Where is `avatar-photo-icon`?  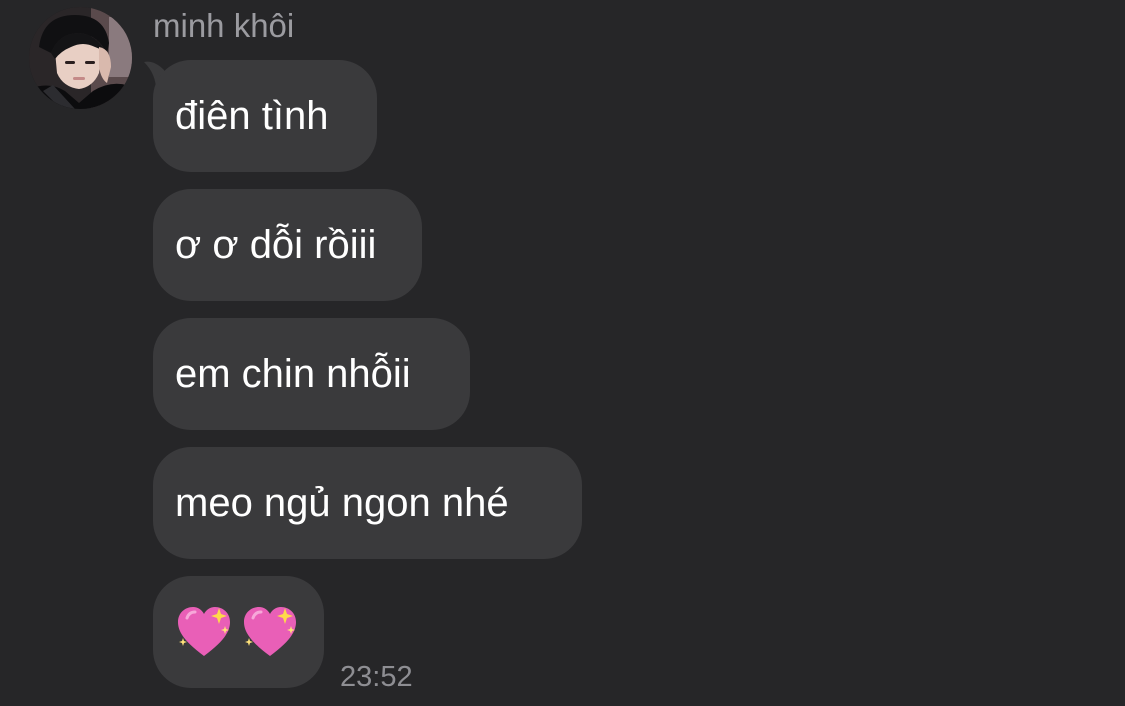
avatar-photo-icon is located at coordinates (80, 58).